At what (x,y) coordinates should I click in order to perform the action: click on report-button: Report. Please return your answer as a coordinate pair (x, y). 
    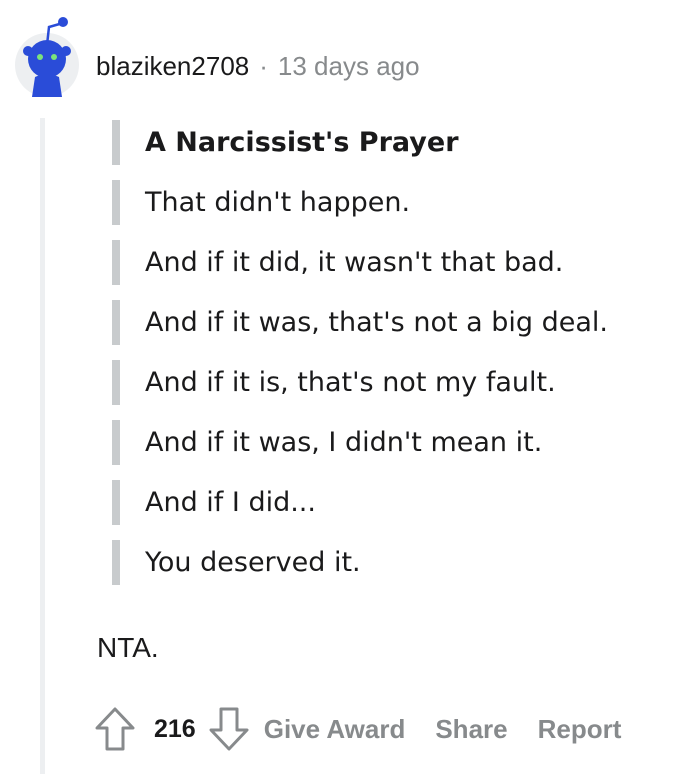
    Looking at the image, I should click on (580, 729).